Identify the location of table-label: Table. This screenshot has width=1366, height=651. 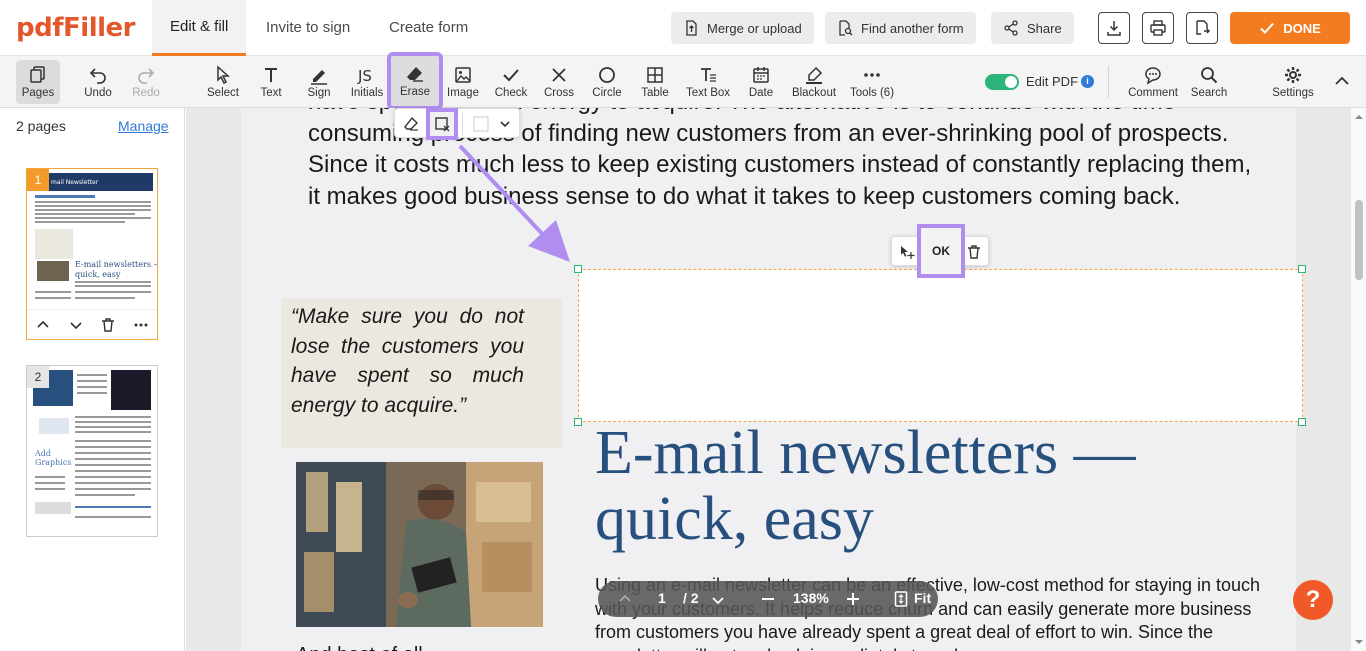
(655, 93).